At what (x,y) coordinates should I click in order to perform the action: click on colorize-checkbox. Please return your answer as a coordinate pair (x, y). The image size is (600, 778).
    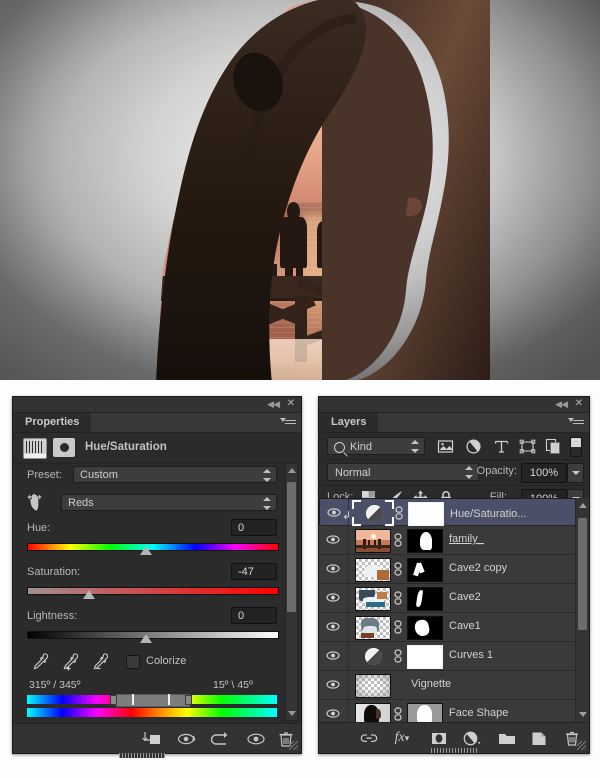
    Looking at the image, I should click on (133, 662).